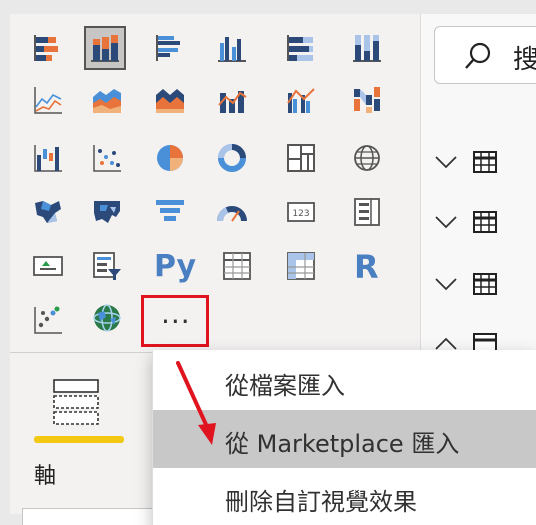 This screenshot has width=536, height=525. Describe the element at coordinates (232, 100) in the screenshot. I see `line-and-stacked-column-icon` at that location.